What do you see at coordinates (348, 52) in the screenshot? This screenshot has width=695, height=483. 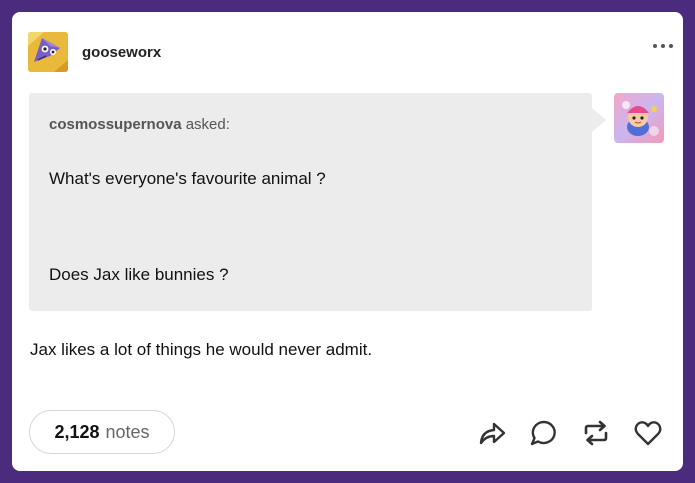 I see `post-header: gooseworx` at bounding box center [348, 52].